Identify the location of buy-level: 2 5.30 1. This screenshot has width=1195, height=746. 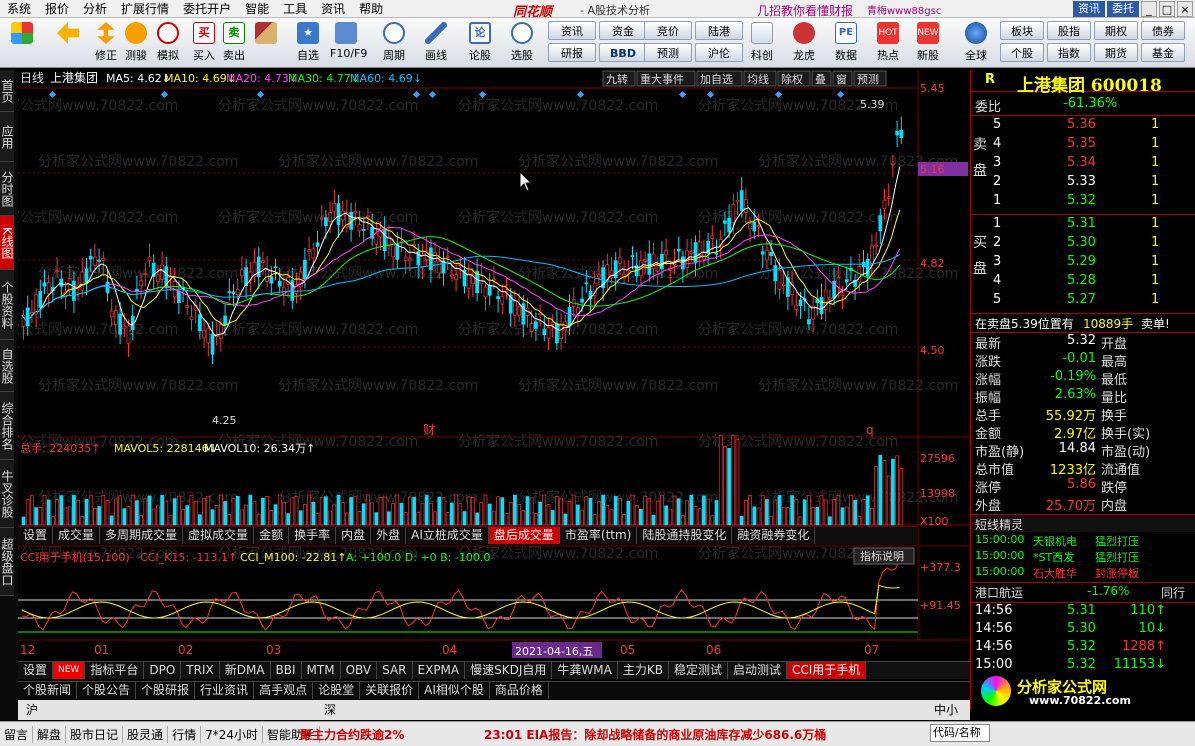
(1083, 244).